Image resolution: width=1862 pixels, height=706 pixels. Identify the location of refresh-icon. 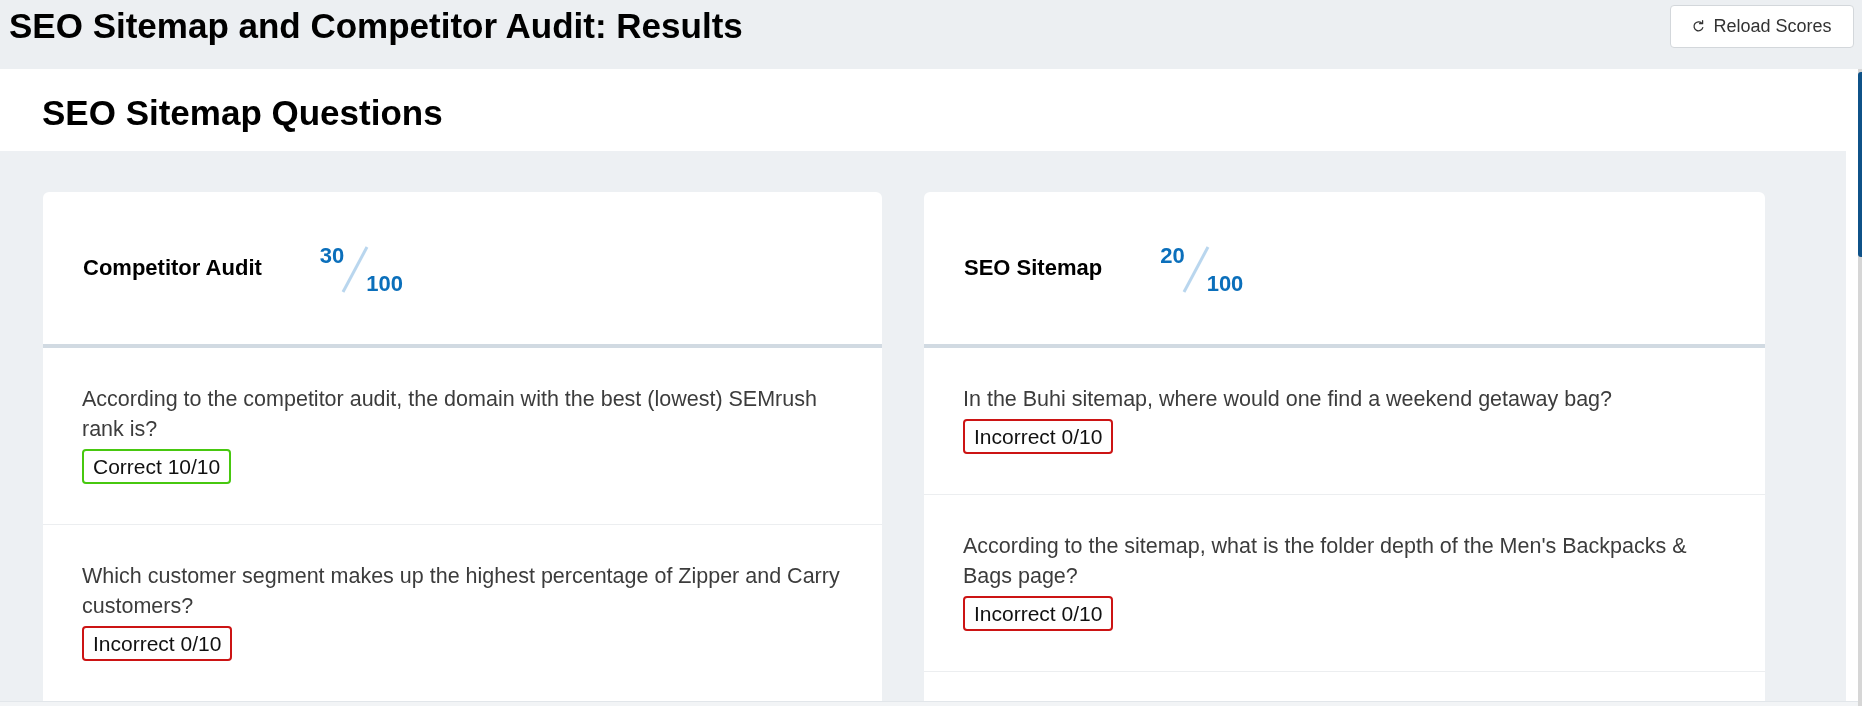
(1699, 26).